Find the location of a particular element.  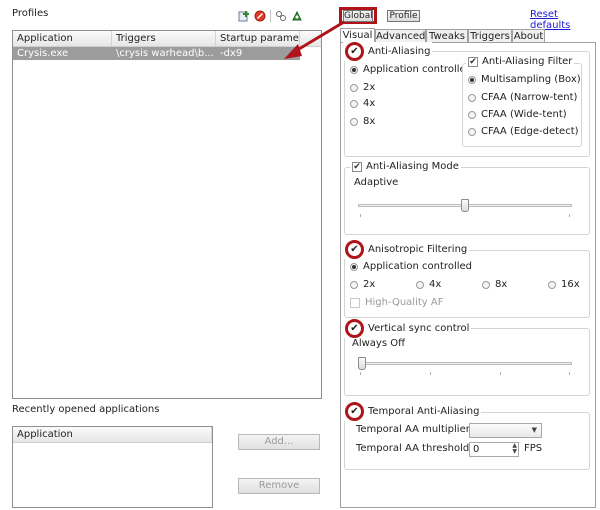

slider-track is located at coordinates (465, 363).